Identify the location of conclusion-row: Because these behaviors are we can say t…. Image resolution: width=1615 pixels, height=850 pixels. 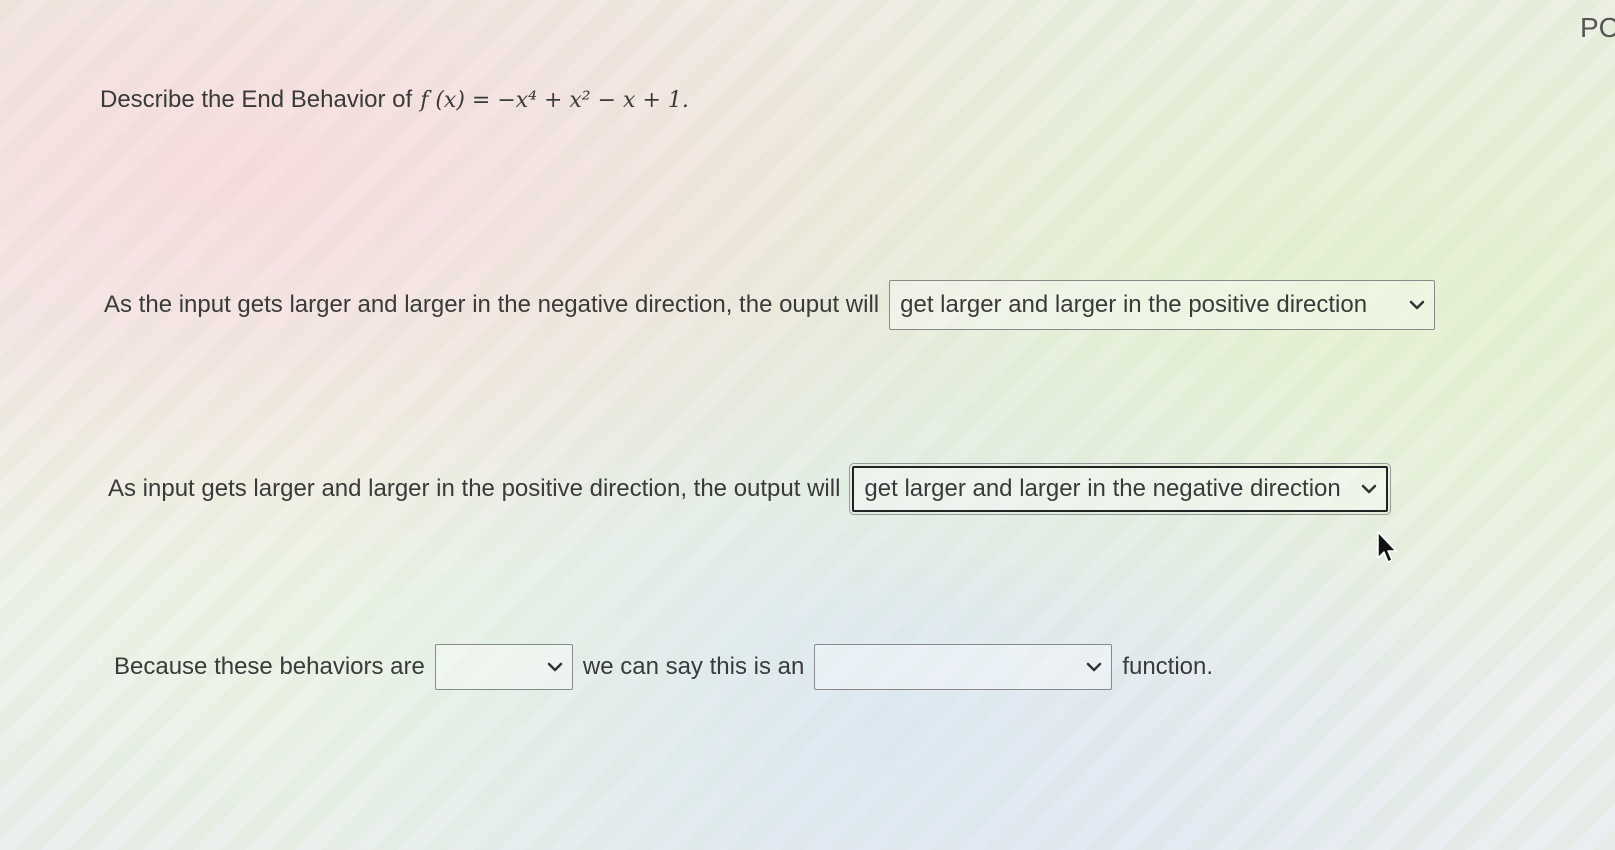
(663, 667).